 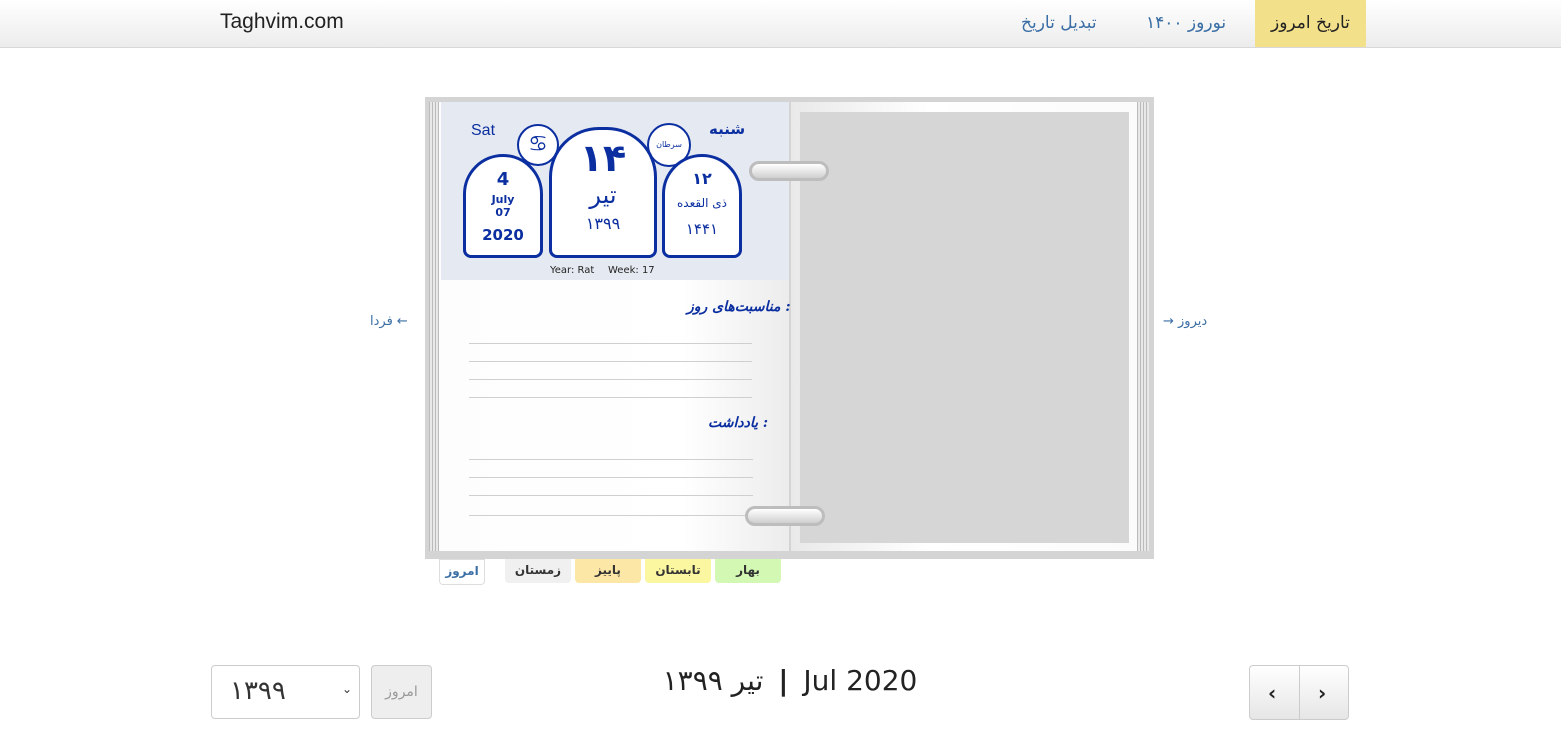 What do you see at coordinates (603, 223) in the screenshot?
I see `persian-year: ۱۳۹۹` at bounding box center [603, 223].